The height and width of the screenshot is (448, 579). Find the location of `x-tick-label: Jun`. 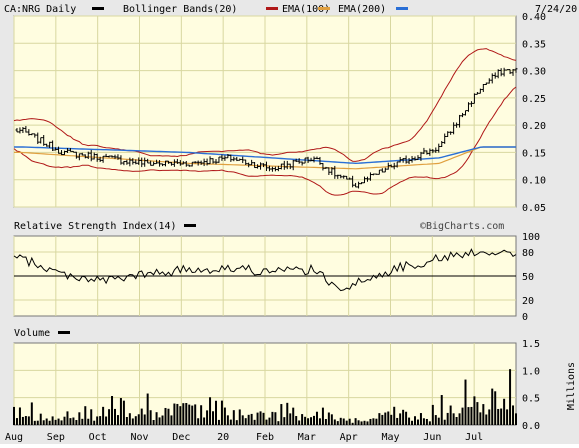

x-tick-label: Jun is located at coordinates (432, 437).